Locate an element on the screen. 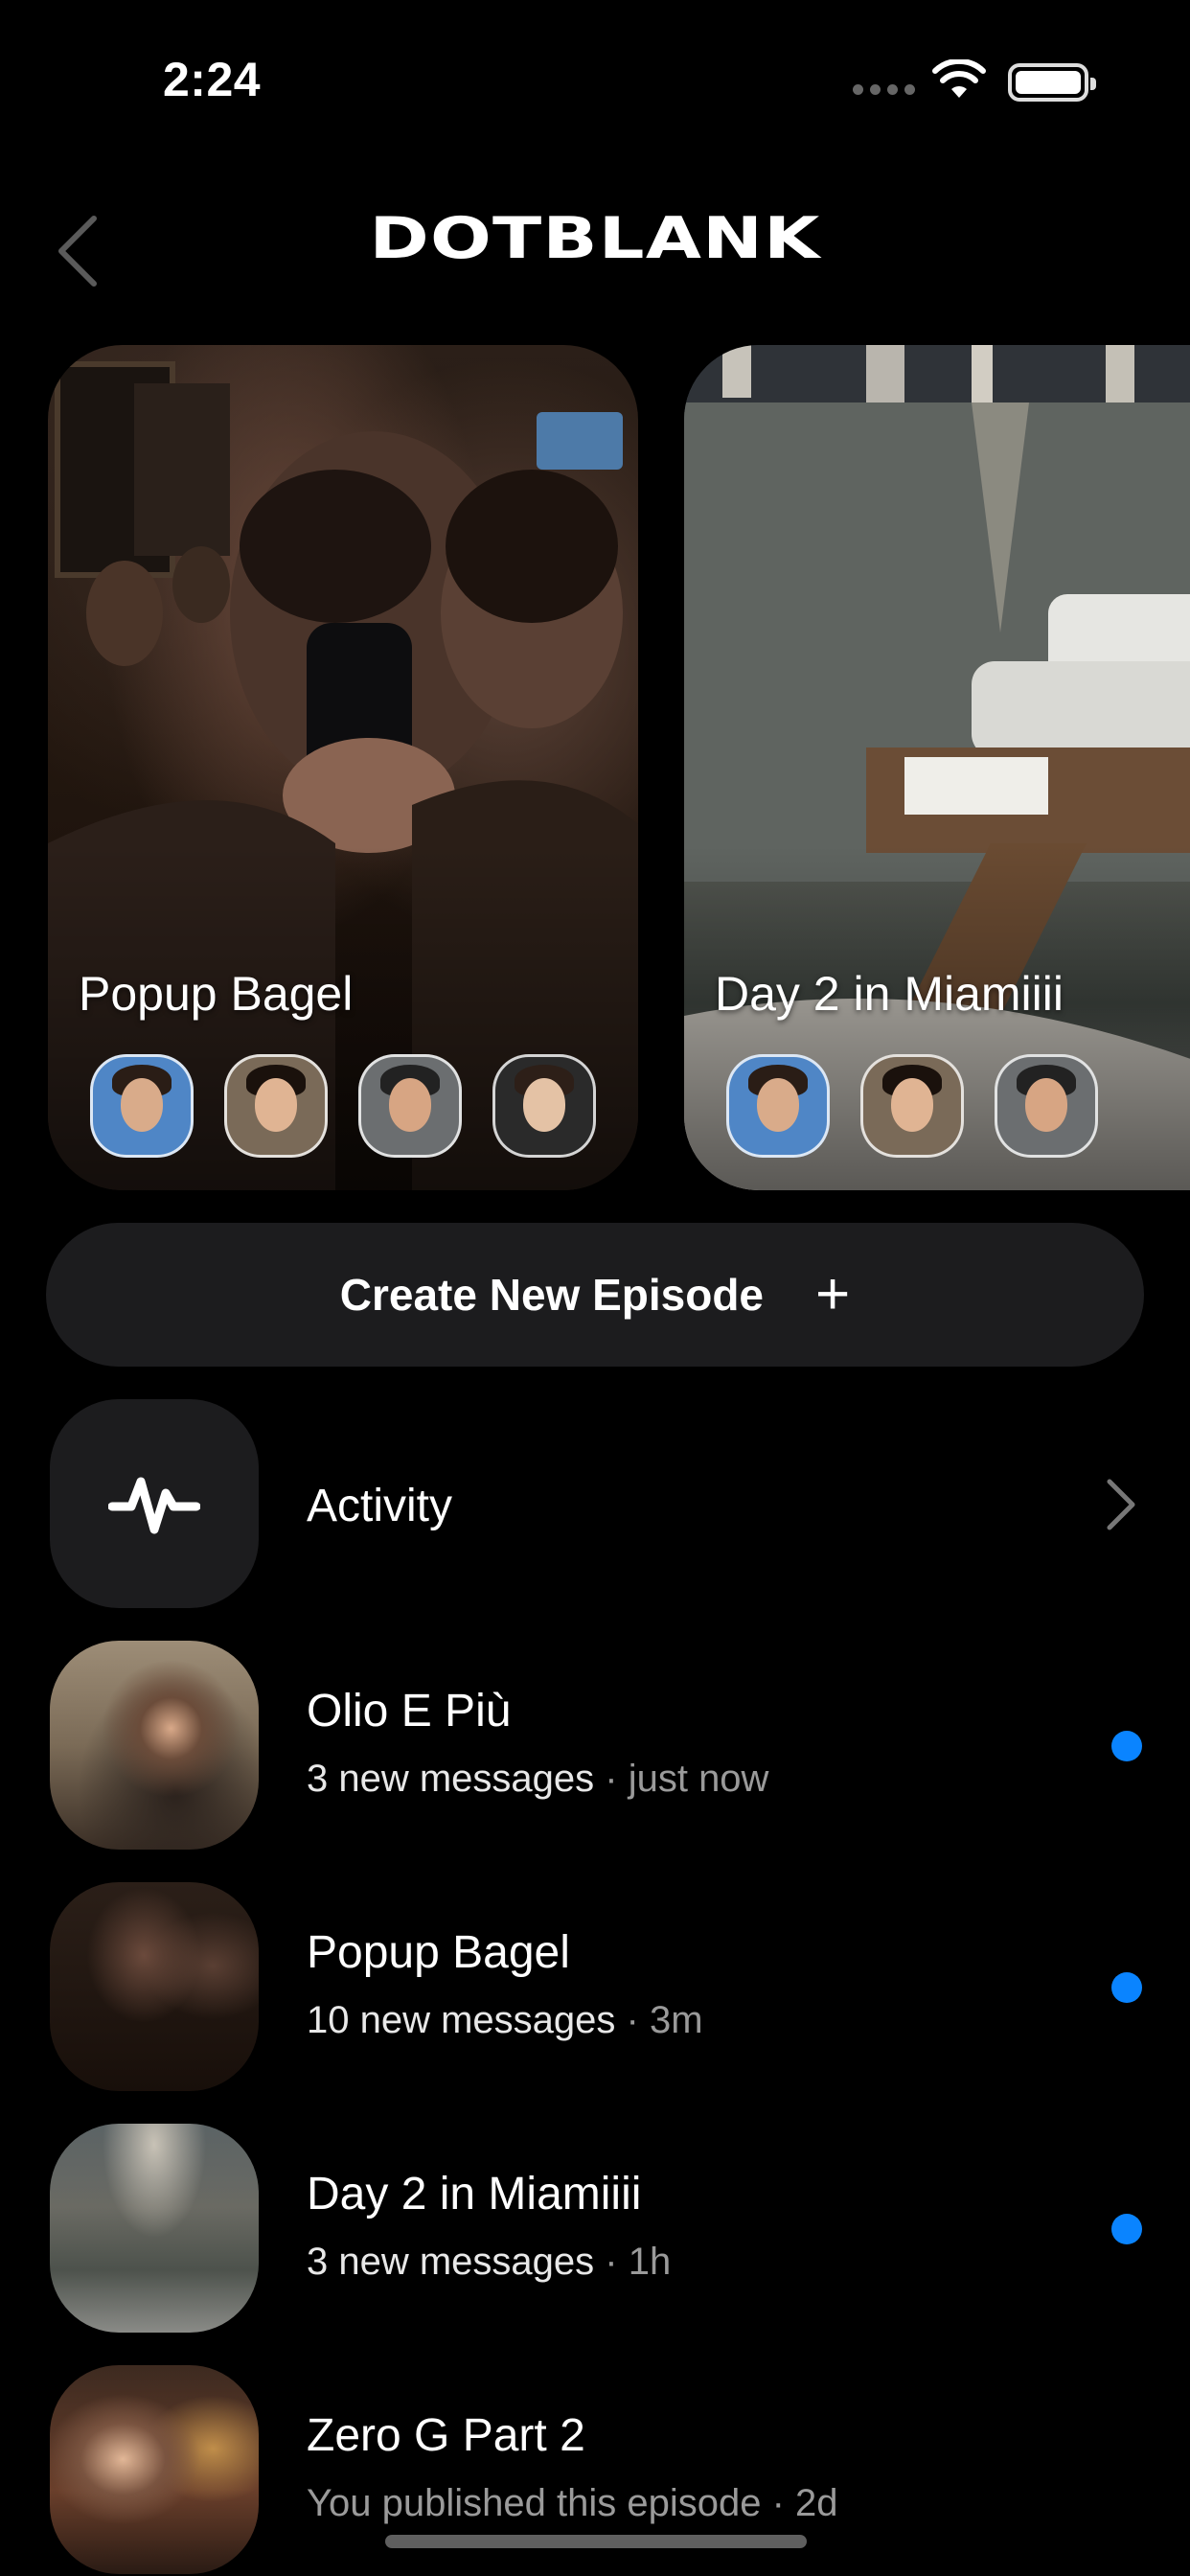  status-time: 2:24 is located at coordinates (213, 79).